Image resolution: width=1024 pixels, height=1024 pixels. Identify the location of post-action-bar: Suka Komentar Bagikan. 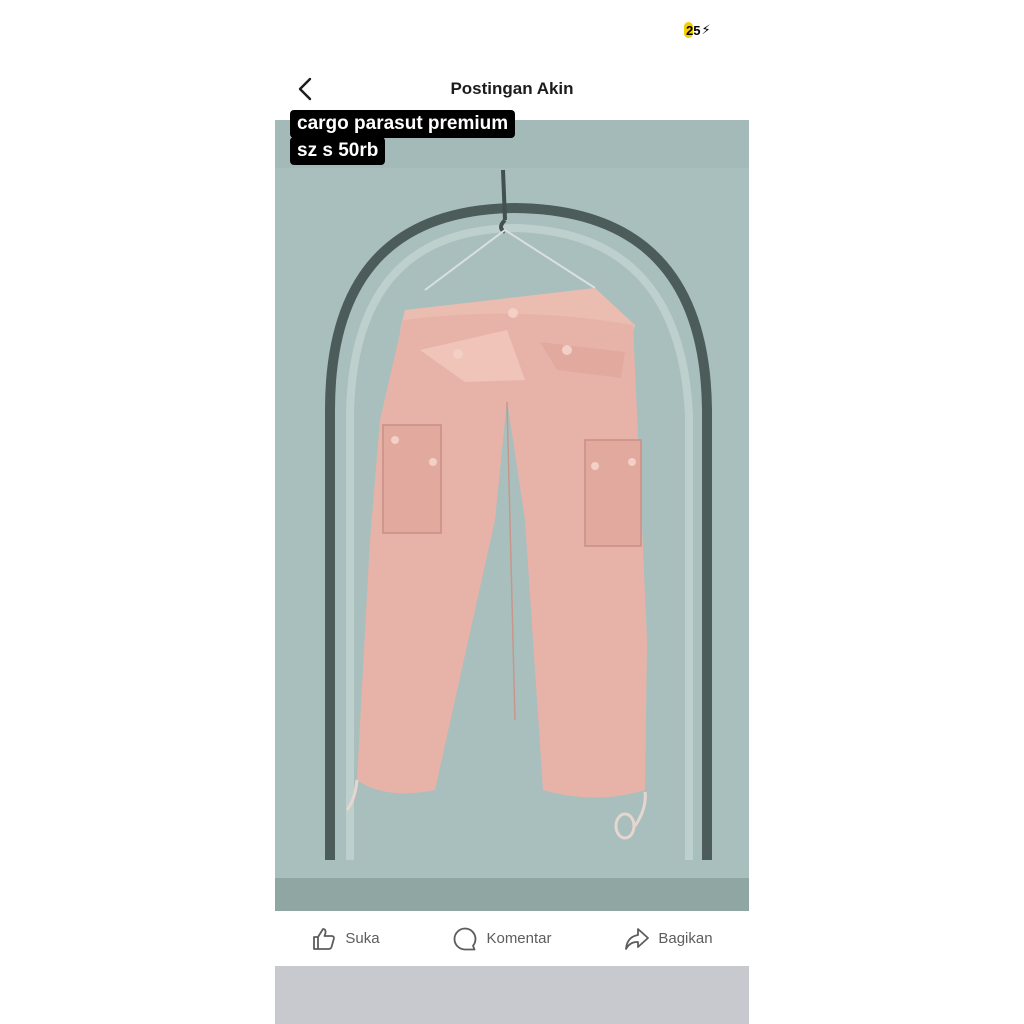
(512, 939).